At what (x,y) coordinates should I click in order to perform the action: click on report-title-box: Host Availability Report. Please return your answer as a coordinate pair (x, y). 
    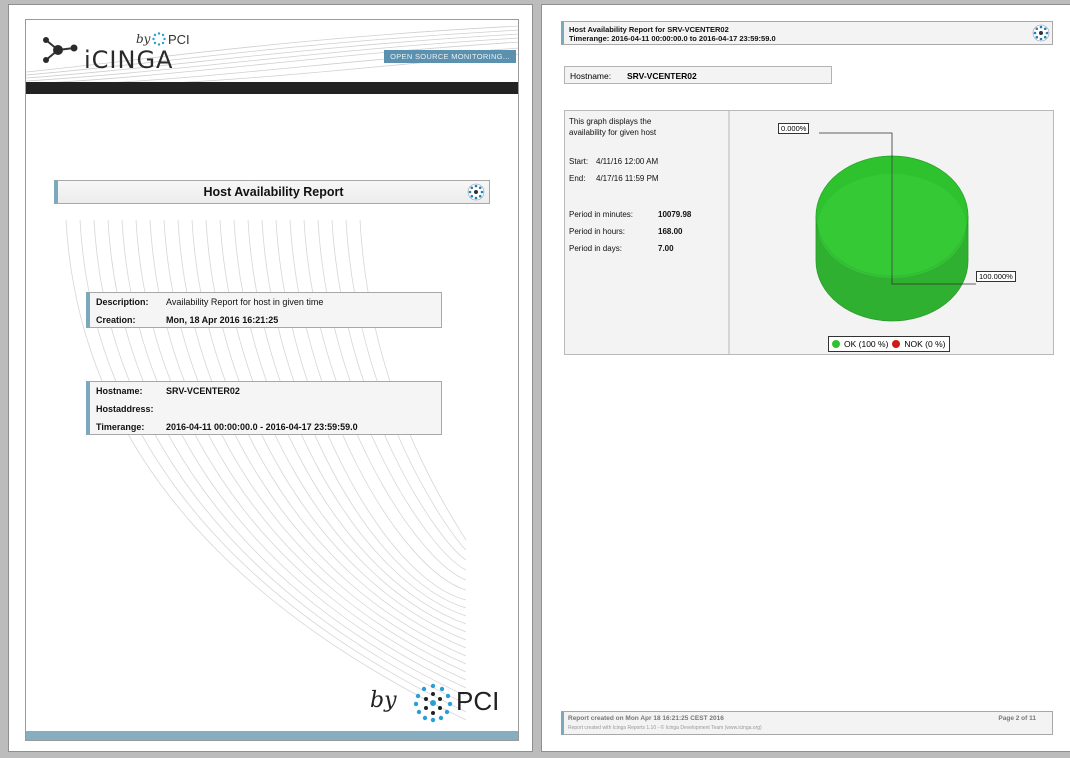
    Looking at the image, I should click on (272, 192).